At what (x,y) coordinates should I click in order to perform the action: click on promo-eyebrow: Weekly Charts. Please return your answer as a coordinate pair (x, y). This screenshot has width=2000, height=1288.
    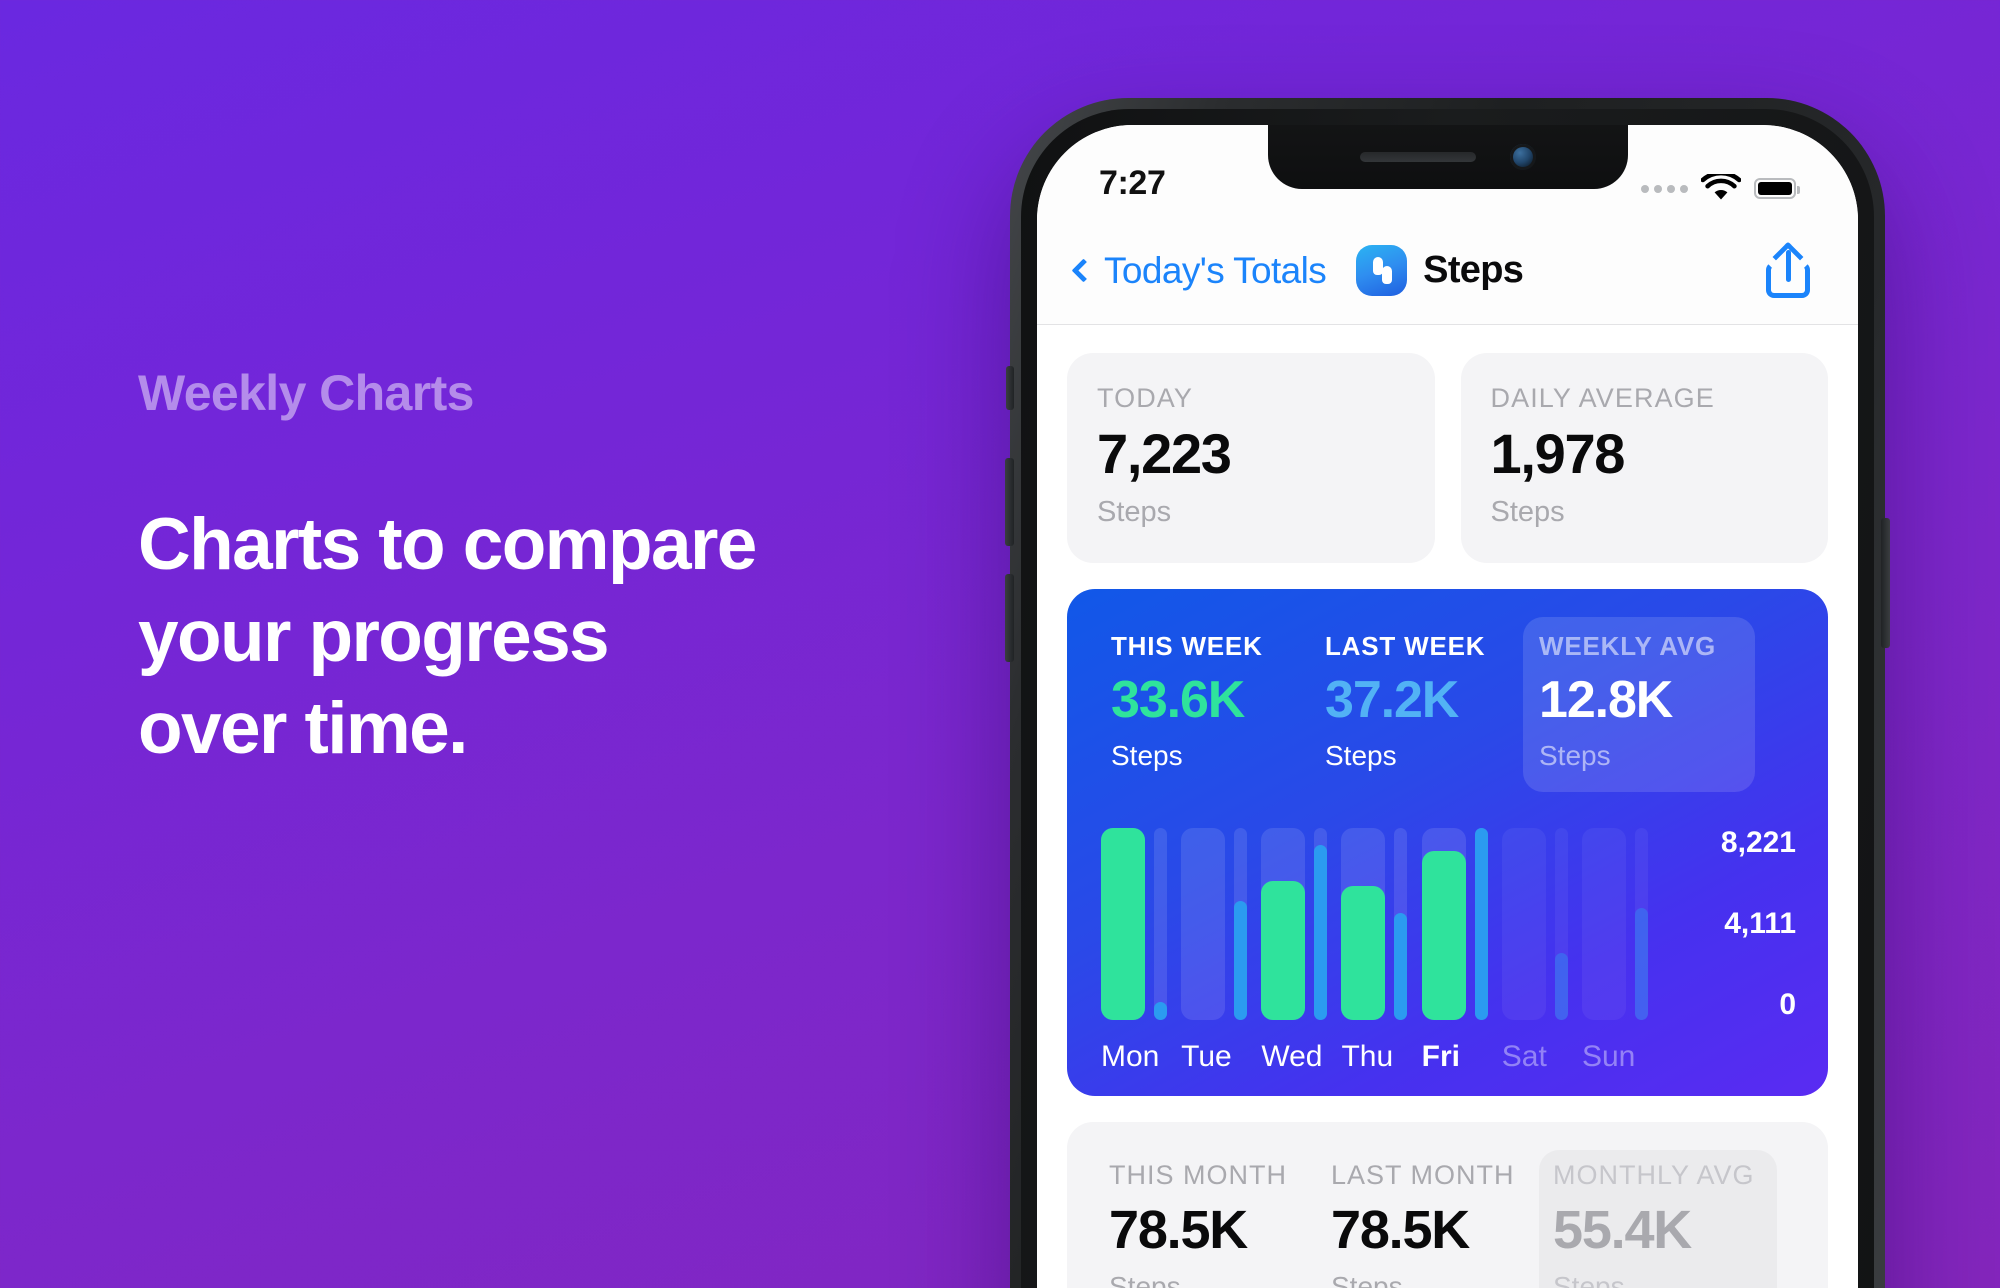
    Looking at the image, I should click on (306, 393).